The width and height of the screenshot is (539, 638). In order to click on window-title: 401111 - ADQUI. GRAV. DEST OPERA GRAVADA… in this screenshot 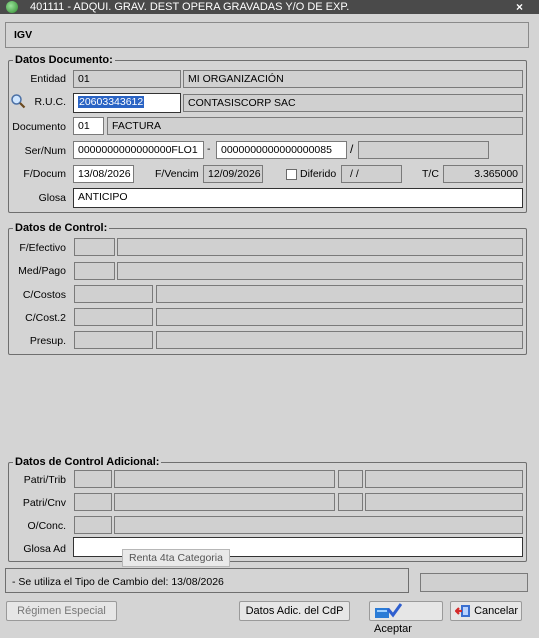, I will do `click(190, 7)`.